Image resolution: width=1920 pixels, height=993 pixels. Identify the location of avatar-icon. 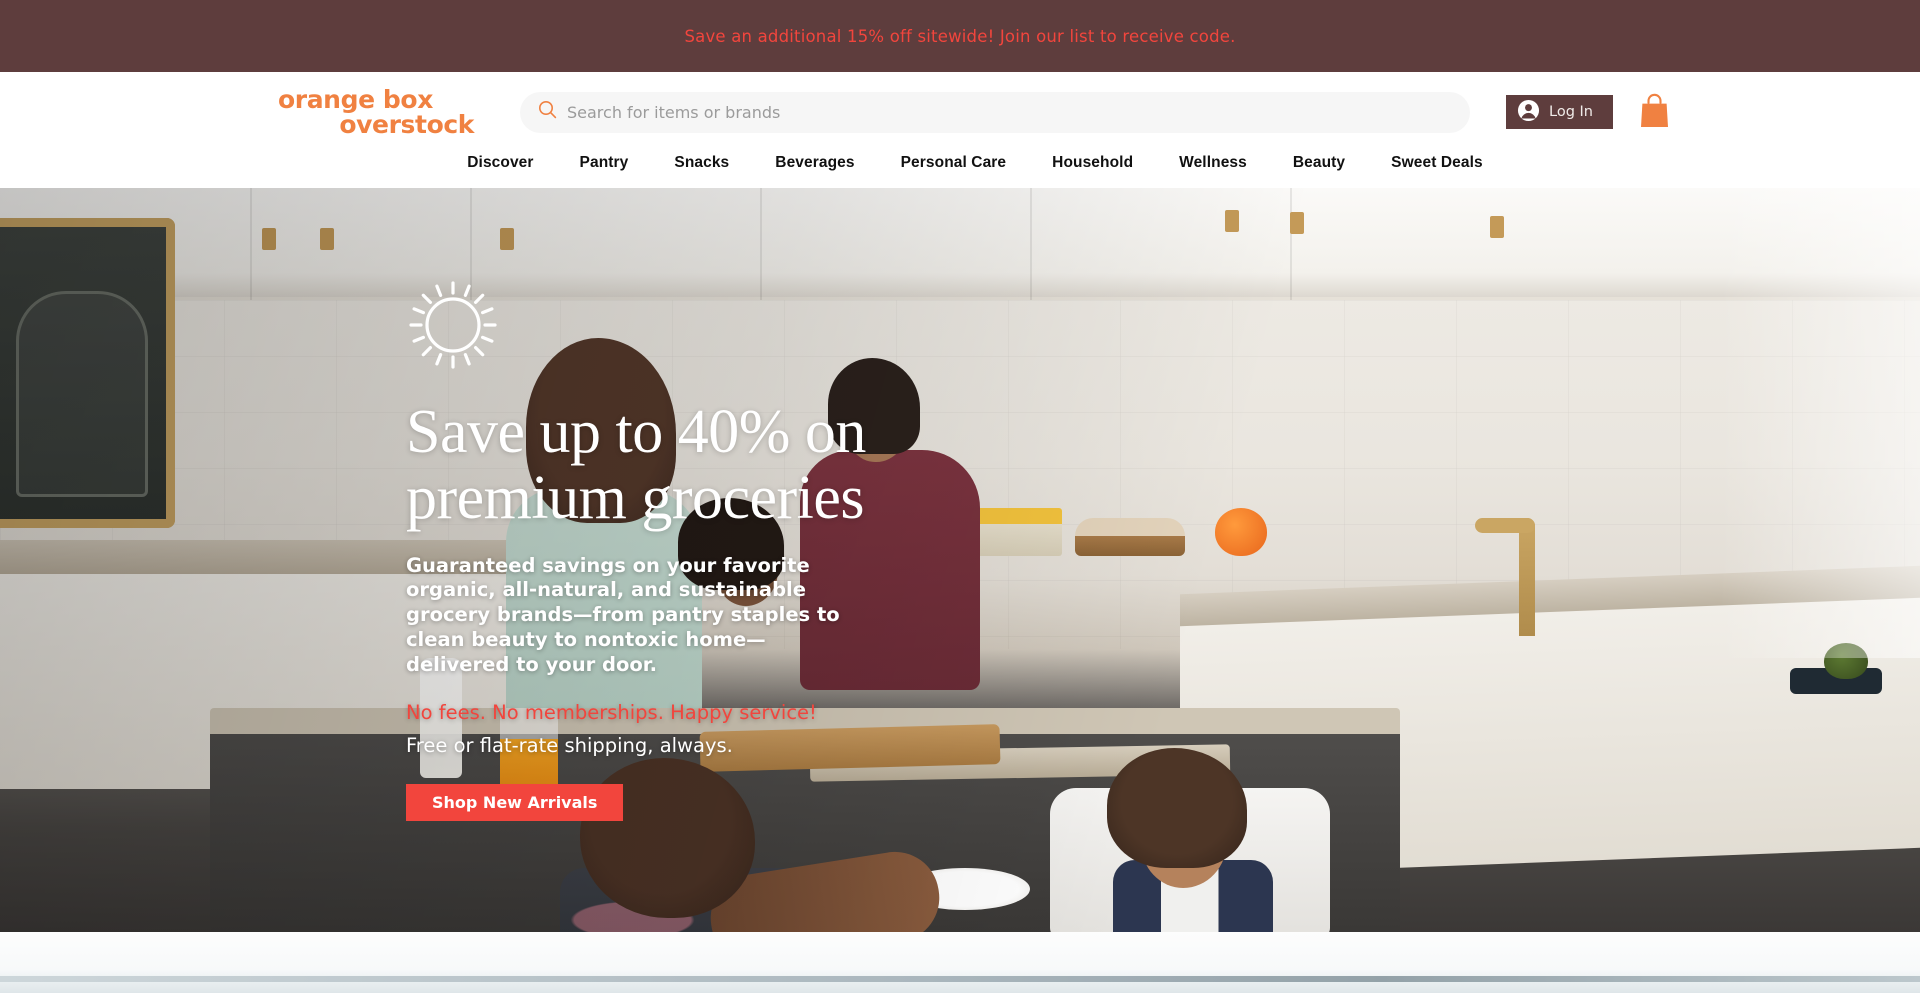
(1528, 112).